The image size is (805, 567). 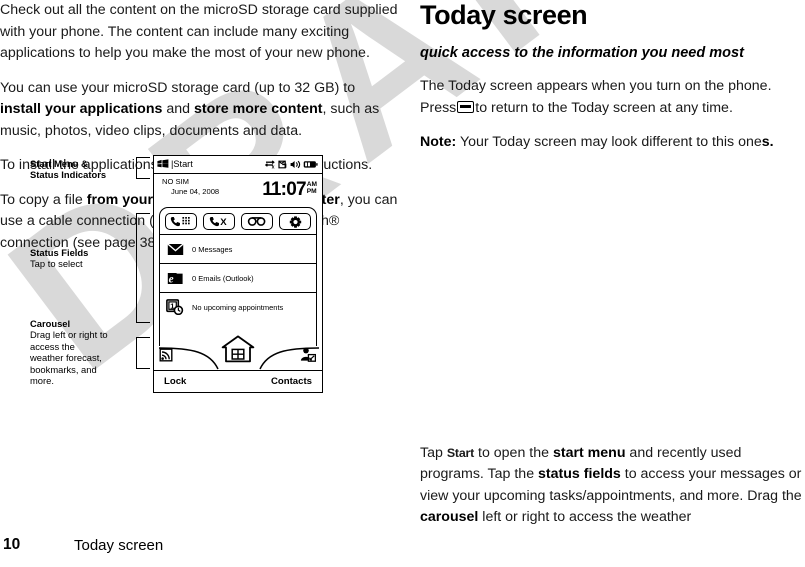 I want to click on home-key-icon, so click(x=466, y=106).